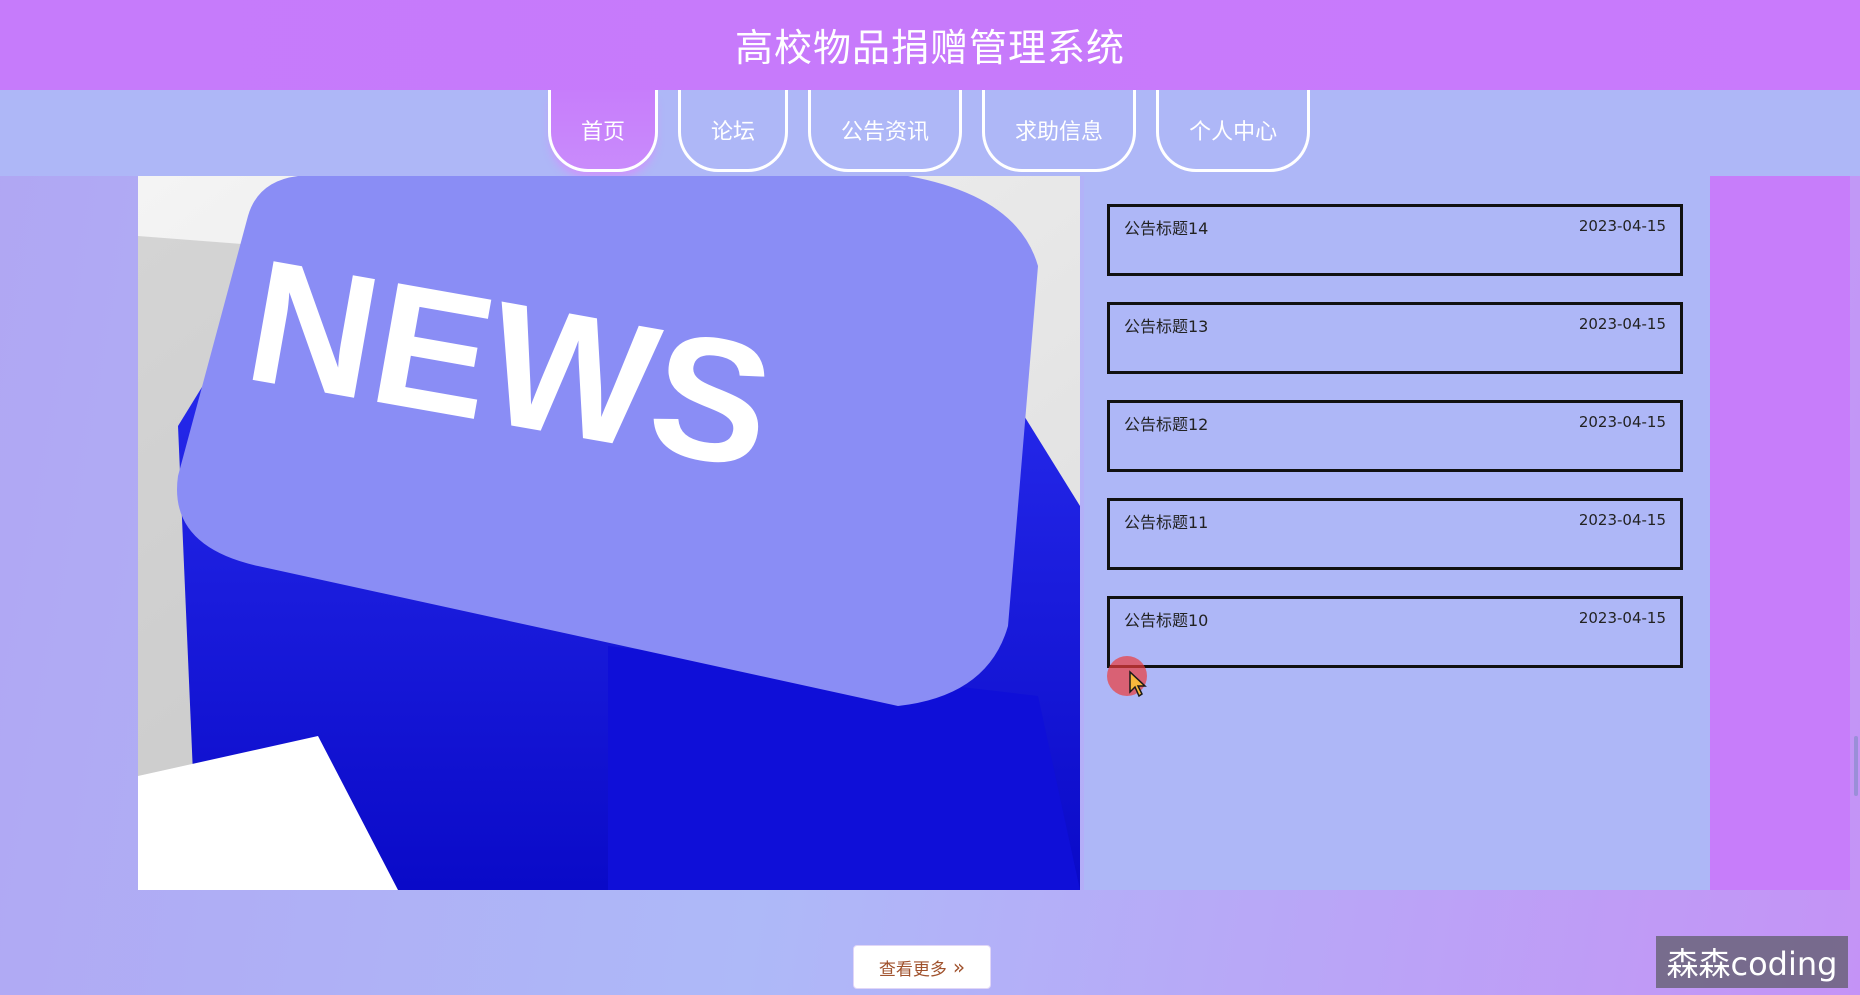 The image size is (1860, 995). I want to click on mouse-cursor-icon, so click(1138, 684).